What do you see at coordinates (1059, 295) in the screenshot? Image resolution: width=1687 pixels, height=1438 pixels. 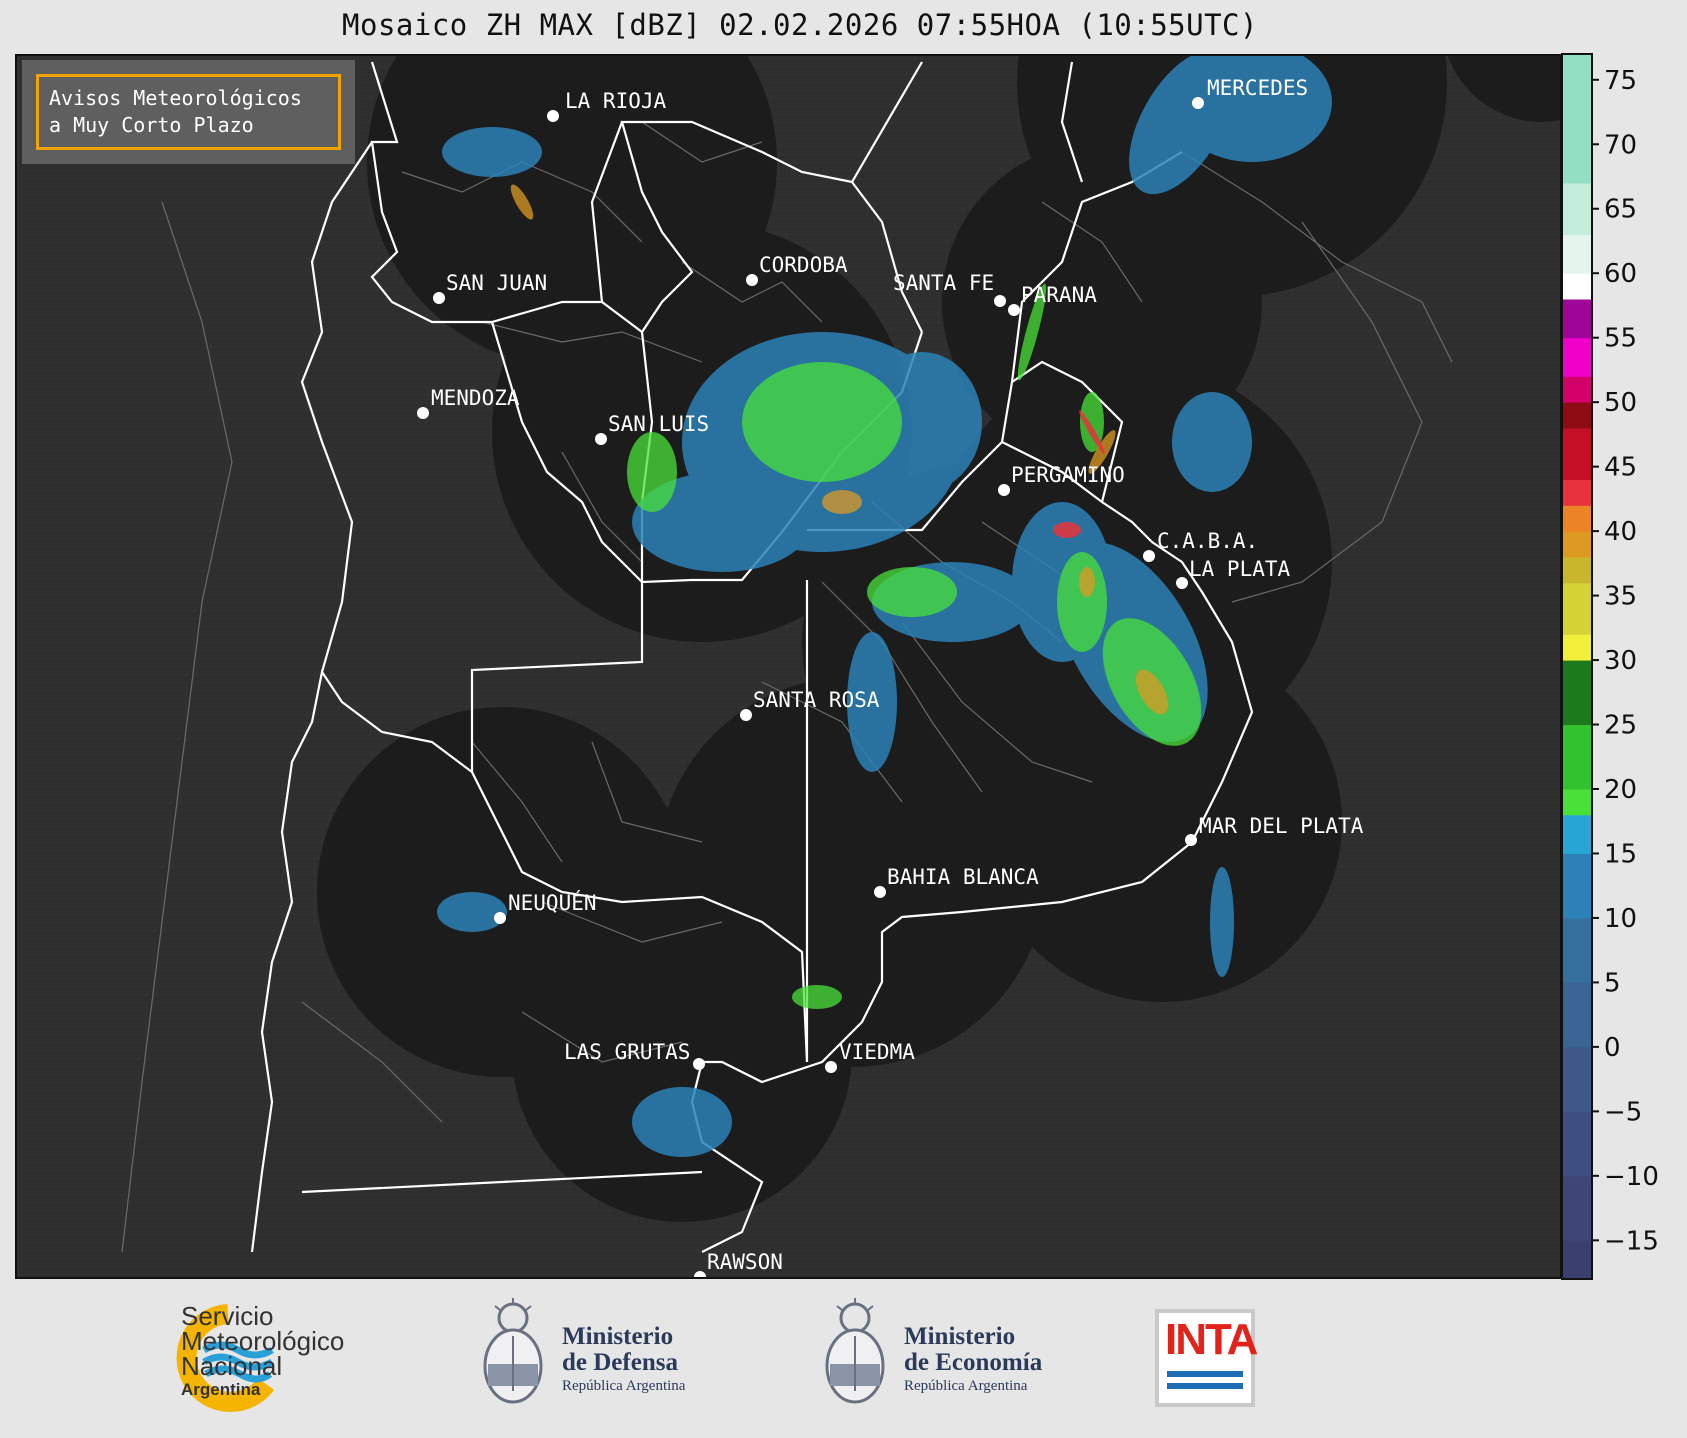 I see `svg-text: PARANA` at bounding box center [1059, 295].